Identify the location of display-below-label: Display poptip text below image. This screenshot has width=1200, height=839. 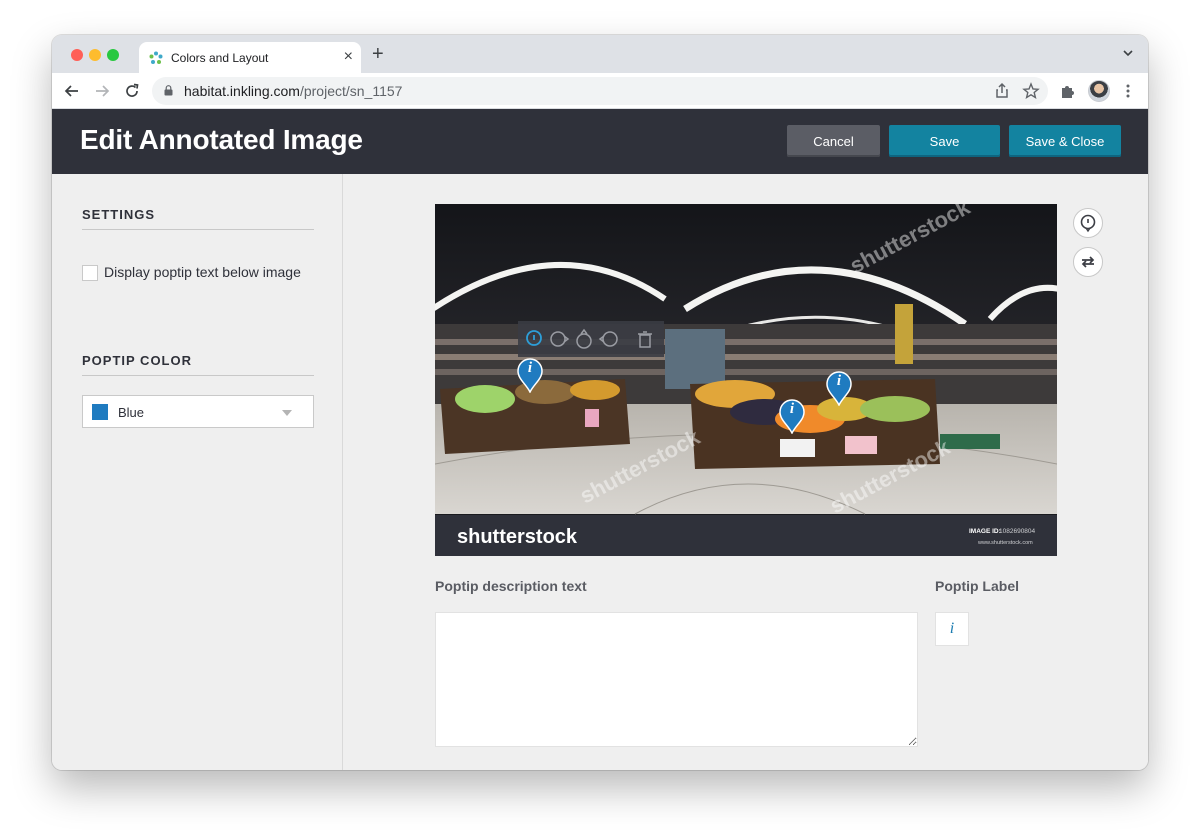
(202, 272).